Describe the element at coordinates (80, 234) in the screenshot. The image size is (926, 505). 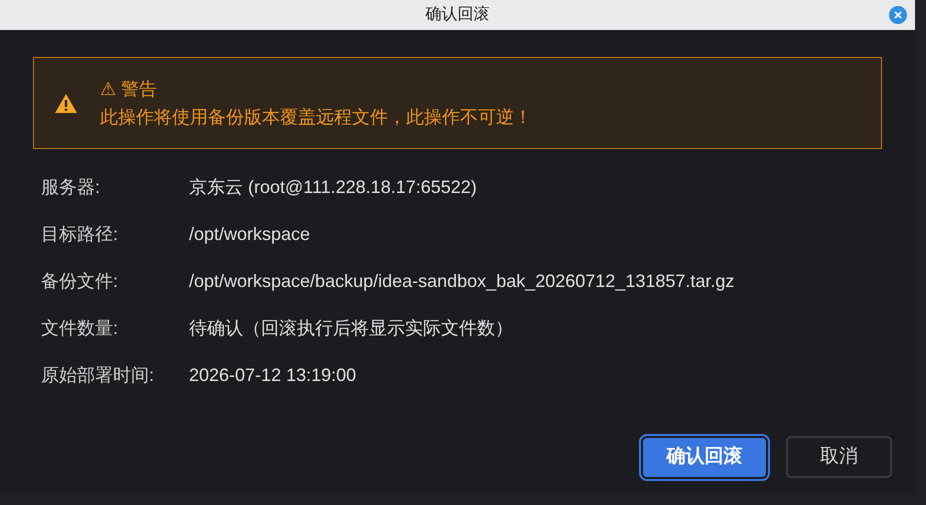
I see `detail-label: 目标路径:` at that location.